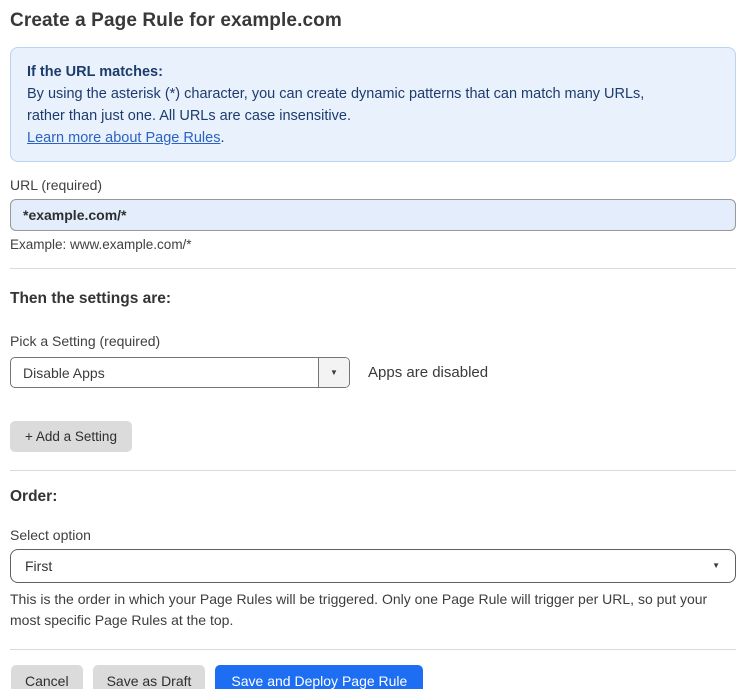 Image resolution: width=750 pixels, height=689 pixels. Describe the element at coordinates (47, 677) in the screenshot. I see `cancel-button: Cancel` at that location.